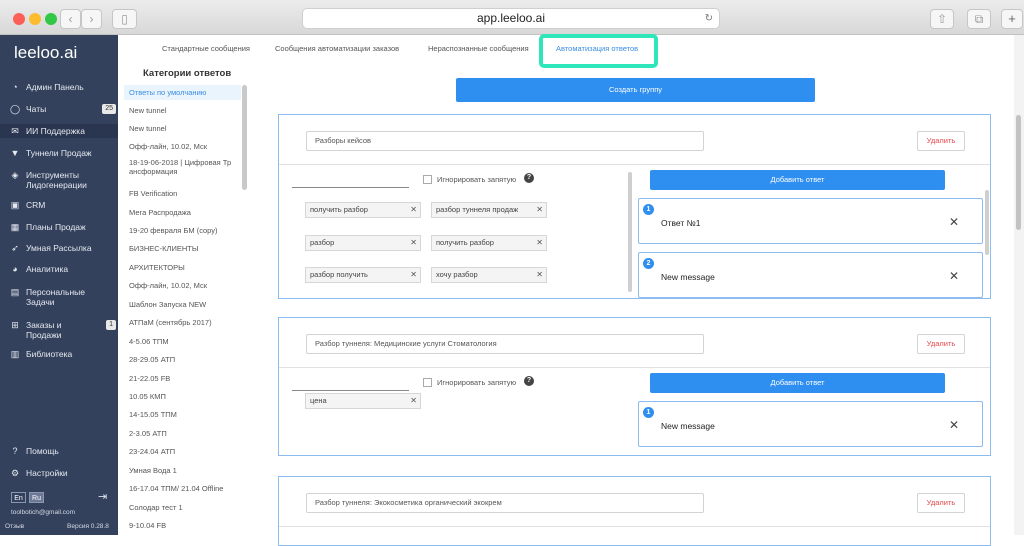 This screenshot has height=546, width=1024. What do you see at coordinates (182, 322) in the screenshot?
I see `category-item: АТПаМ (сентябрь 2017)` at bounding box center [182, 322].